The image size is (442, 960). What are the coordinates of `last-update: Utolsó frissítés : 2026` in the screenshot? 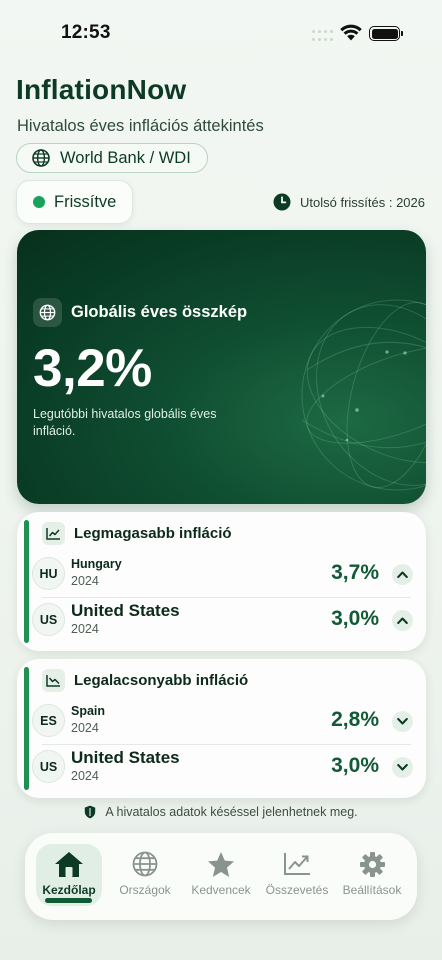 It's located at (349, 202).